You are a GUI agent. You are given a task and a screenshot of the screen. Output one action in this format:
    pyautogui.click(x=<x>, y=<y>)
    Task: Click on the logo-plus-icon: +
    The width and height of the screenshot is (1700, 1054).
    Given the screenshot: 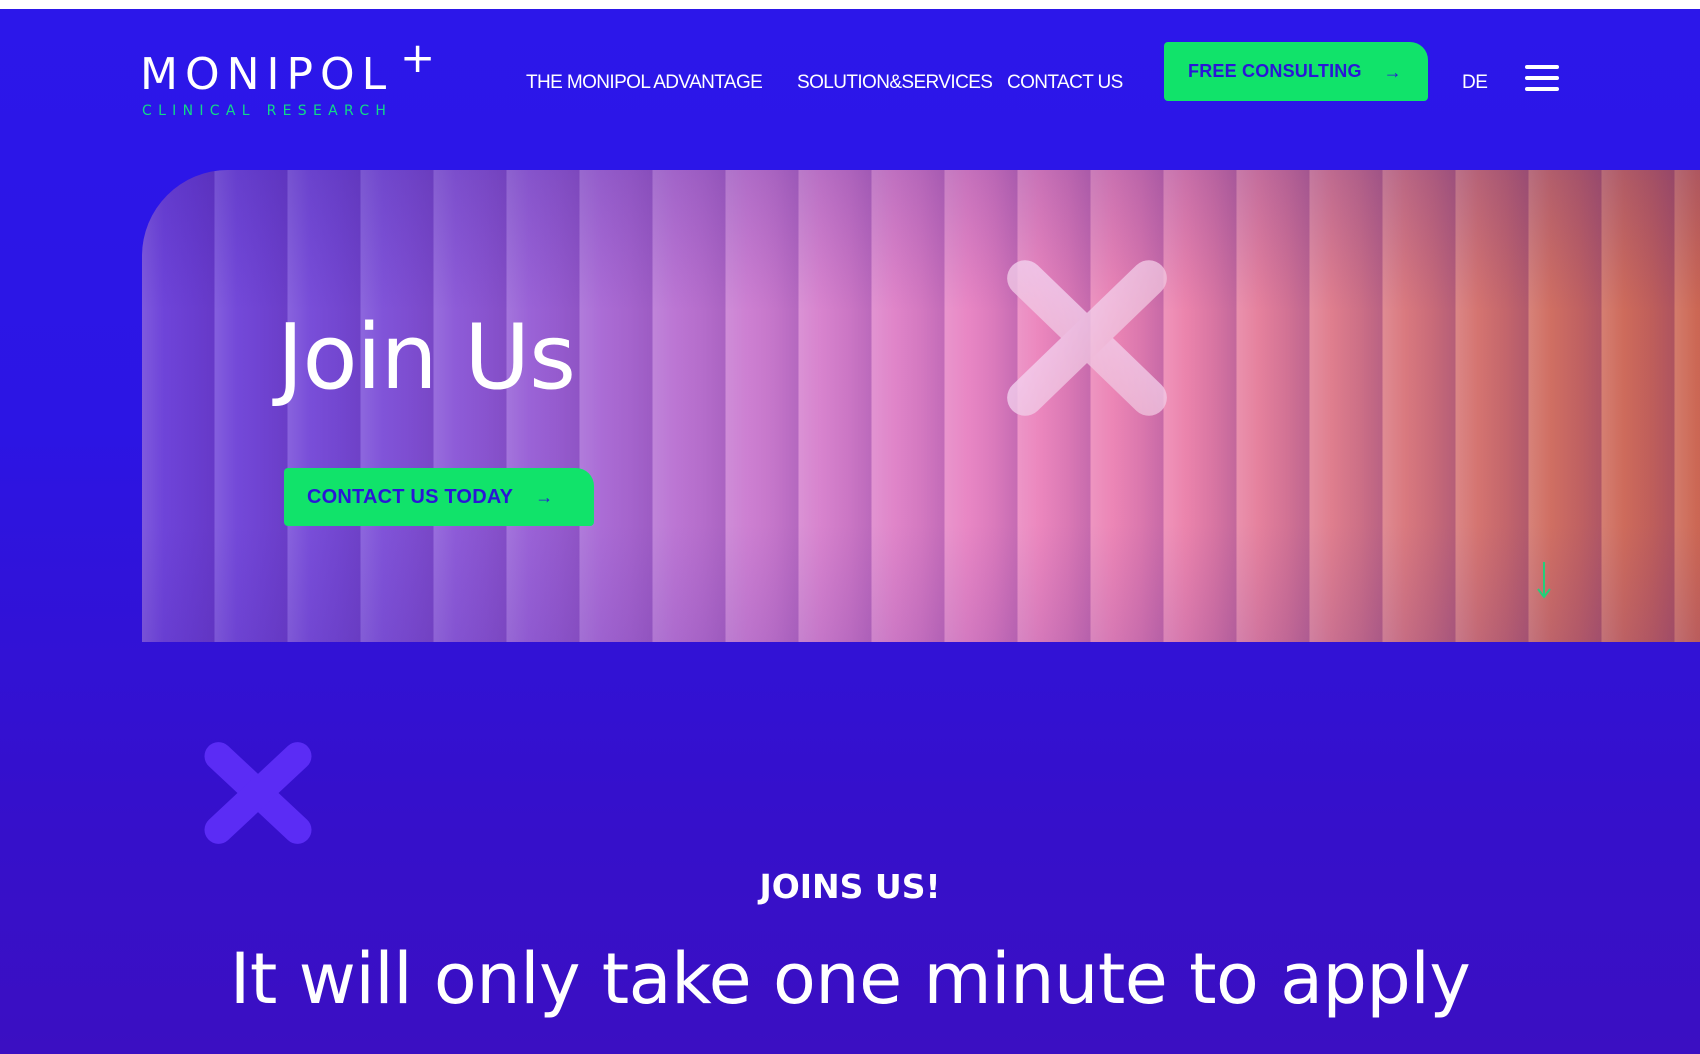 What is the action you would take?
    pyautogui.click(x=418, y=57)
    